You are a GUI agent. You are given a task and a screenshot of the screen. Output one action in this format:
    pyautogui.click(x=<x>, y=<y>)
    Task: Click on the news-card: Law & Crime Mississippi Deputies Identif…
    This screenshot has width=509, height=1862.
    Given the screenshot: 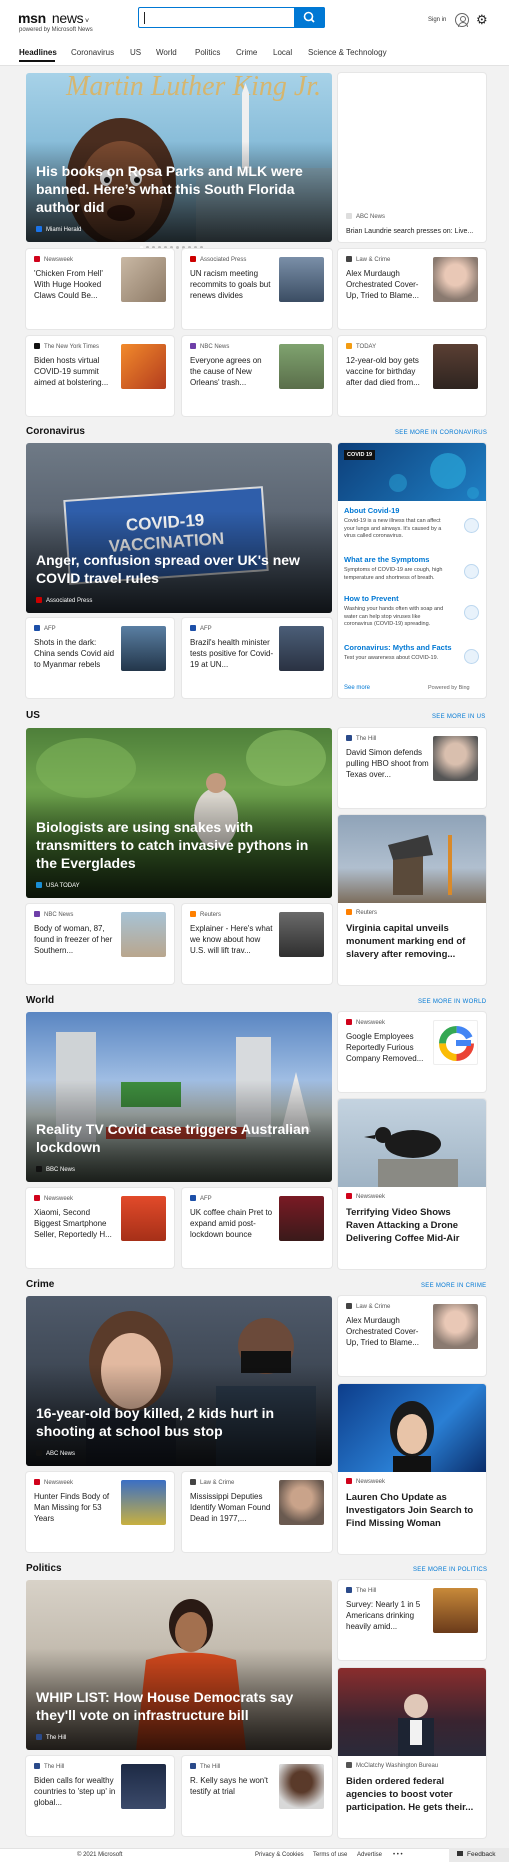 What is the action you would take?
    pyautogui.click(x=257, y=1512)
    